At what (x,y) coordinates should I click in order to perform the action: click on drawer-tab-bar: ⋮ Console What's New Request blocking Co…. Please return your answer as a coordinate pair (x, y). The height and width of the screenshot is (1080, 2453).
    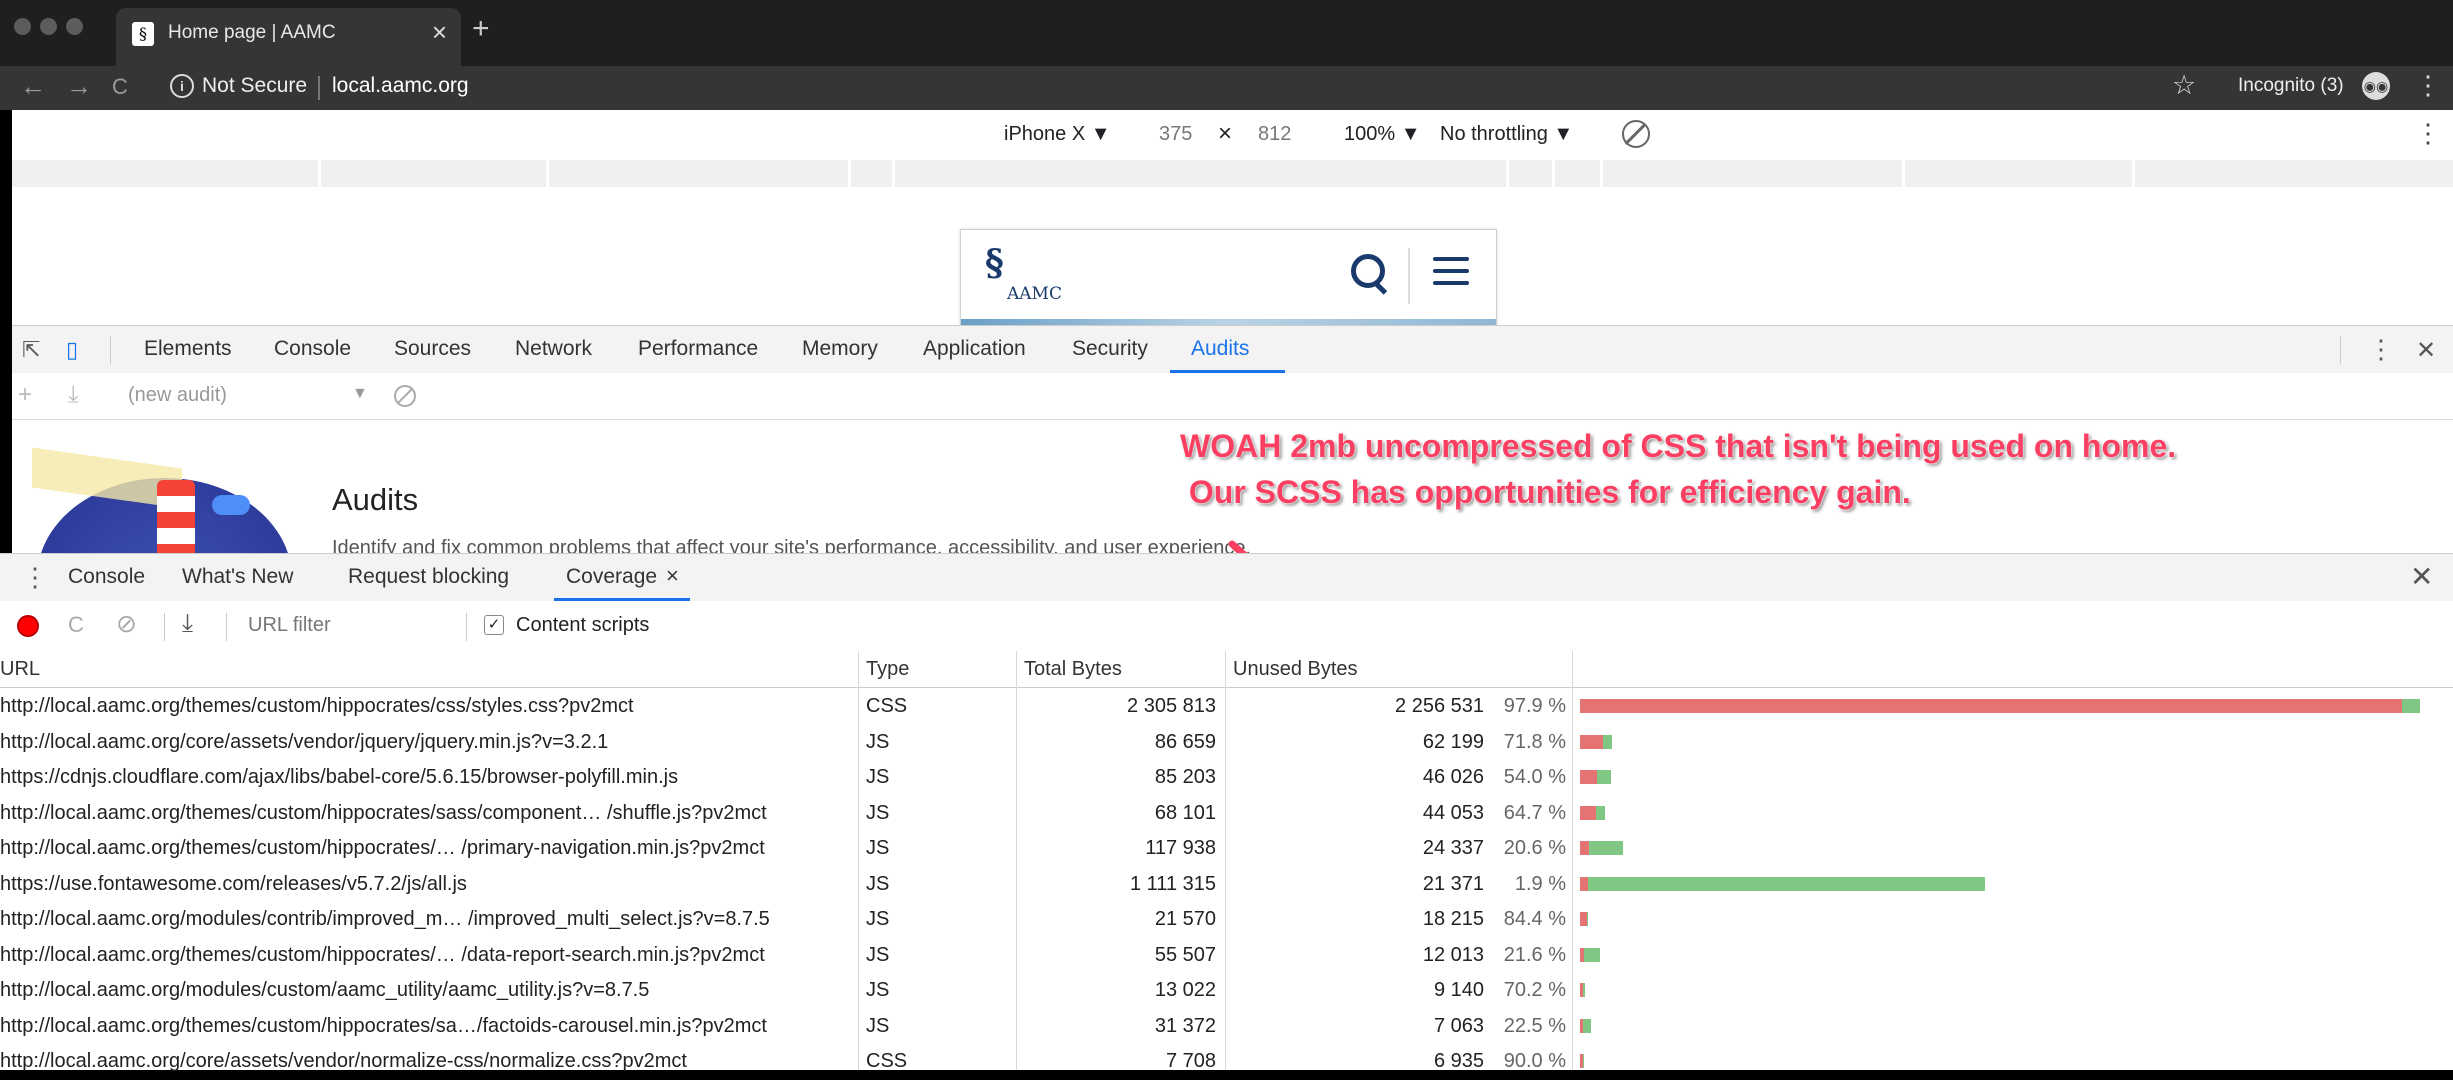
    Looking at the image, I should click on (1226, 578).